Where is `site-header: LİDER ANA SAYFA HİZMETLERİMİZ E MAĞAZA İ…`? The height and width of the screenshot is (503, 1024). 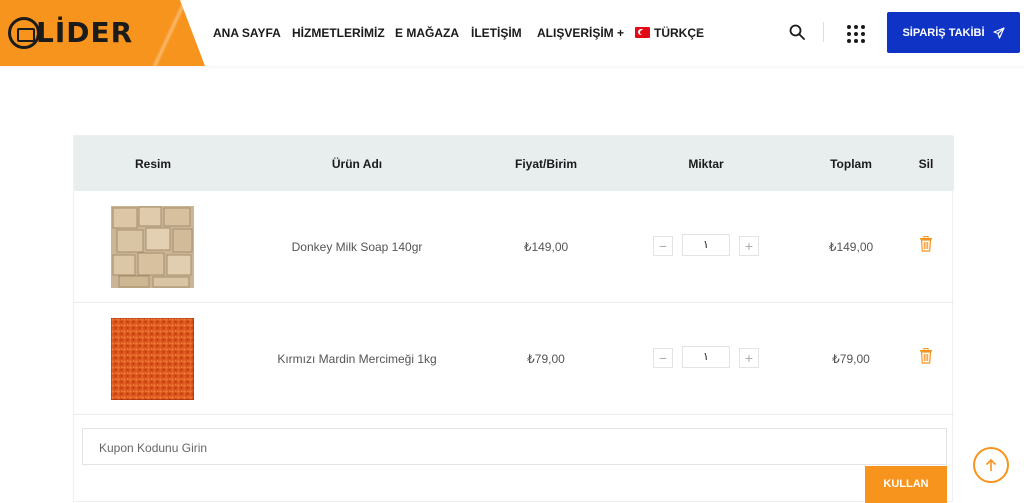 site-header: LİDER ANA SAYFA HİZMETLERİMİZ E MAĞAZA İ… is located at coordinates (512, 33).